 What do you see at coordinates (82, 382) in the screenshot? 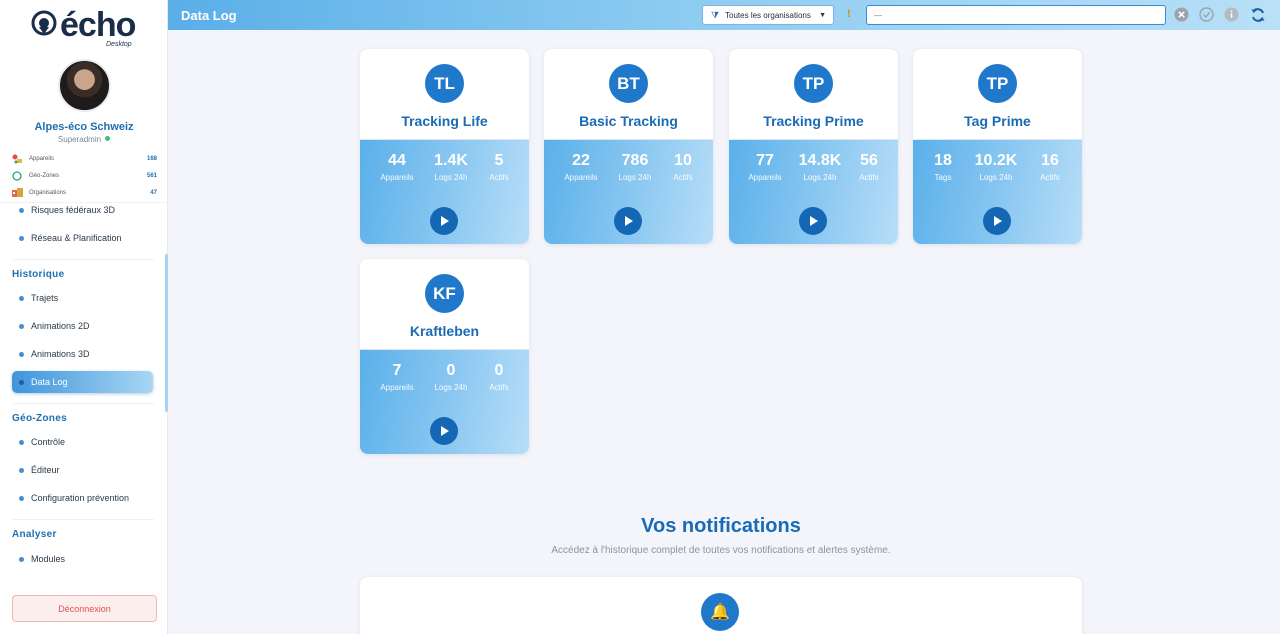
I see `sidebar-item-data-log: Data Log` at bounding box center [82, 382].